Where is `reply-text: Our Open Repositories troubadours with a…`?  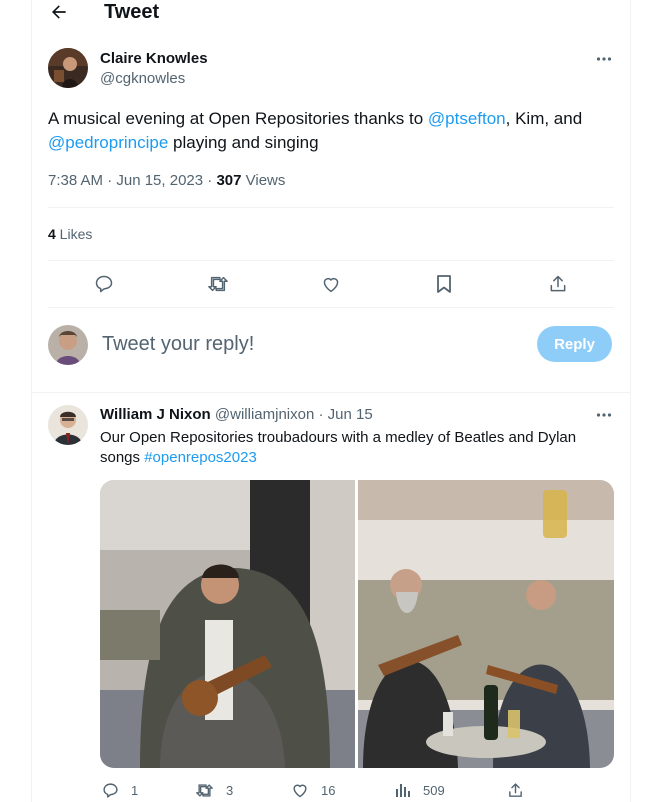 reply-text: Our Open Repositories troubadours with a… is located at coordinates (360, 448).